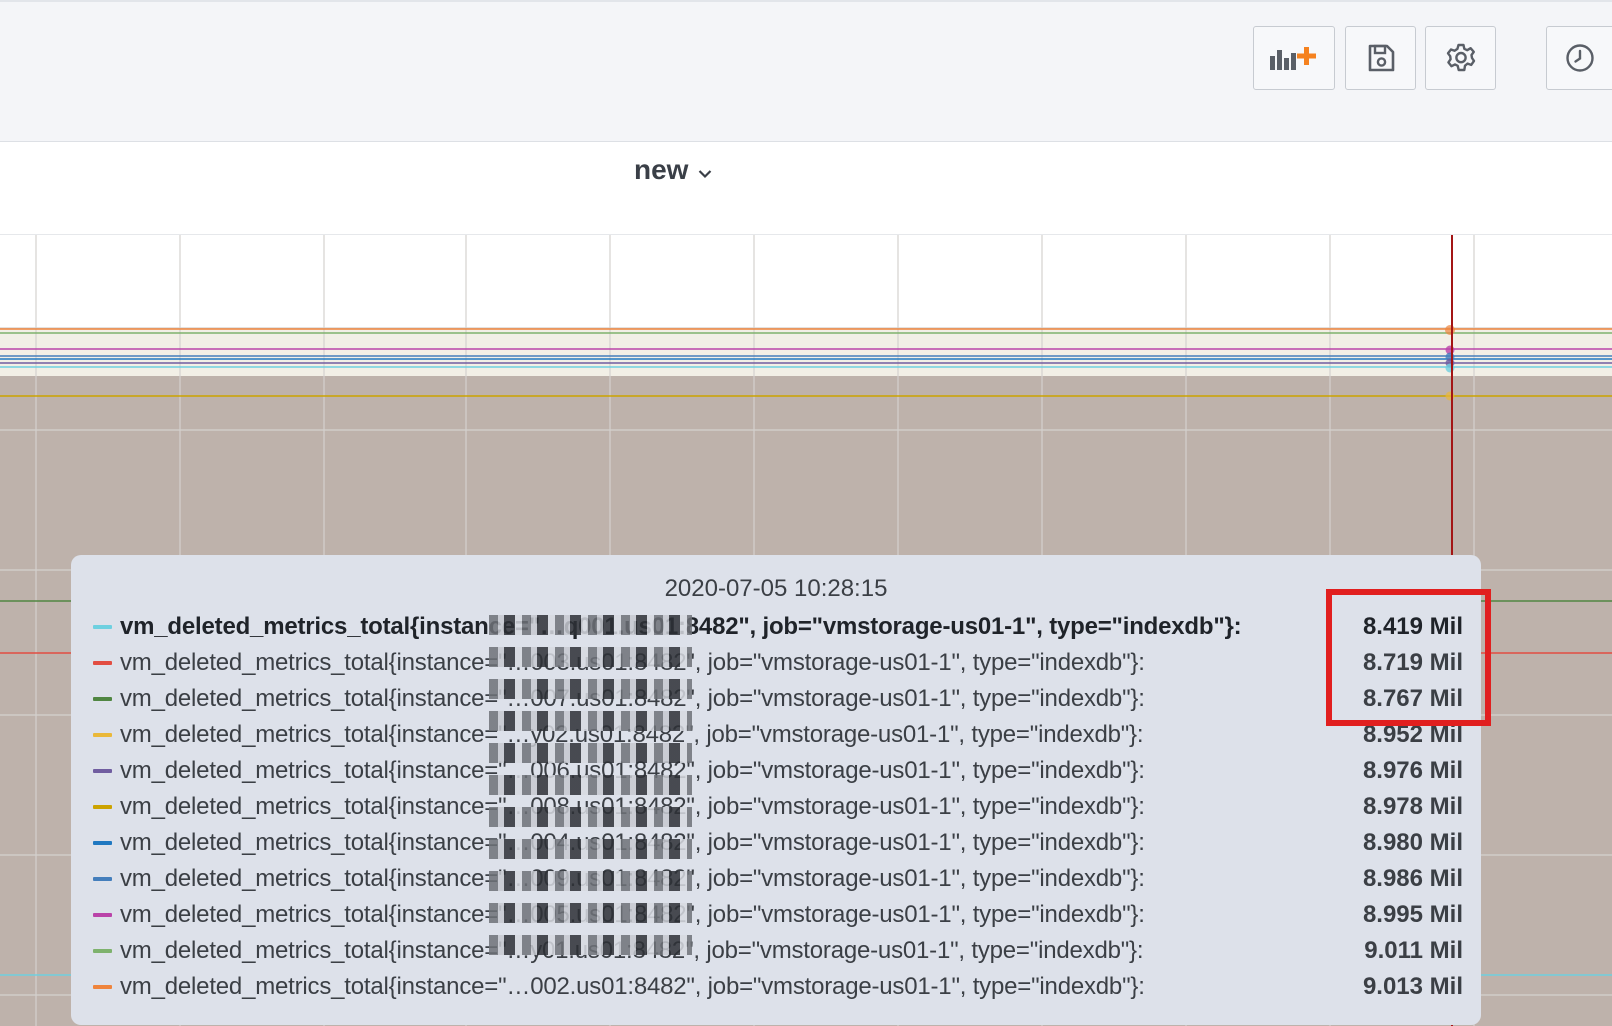  What do you see at coordinates (1413, 950) in the screenshot?
I see `series-value: 9.011 Mil` at bounding box center [1413, 950].